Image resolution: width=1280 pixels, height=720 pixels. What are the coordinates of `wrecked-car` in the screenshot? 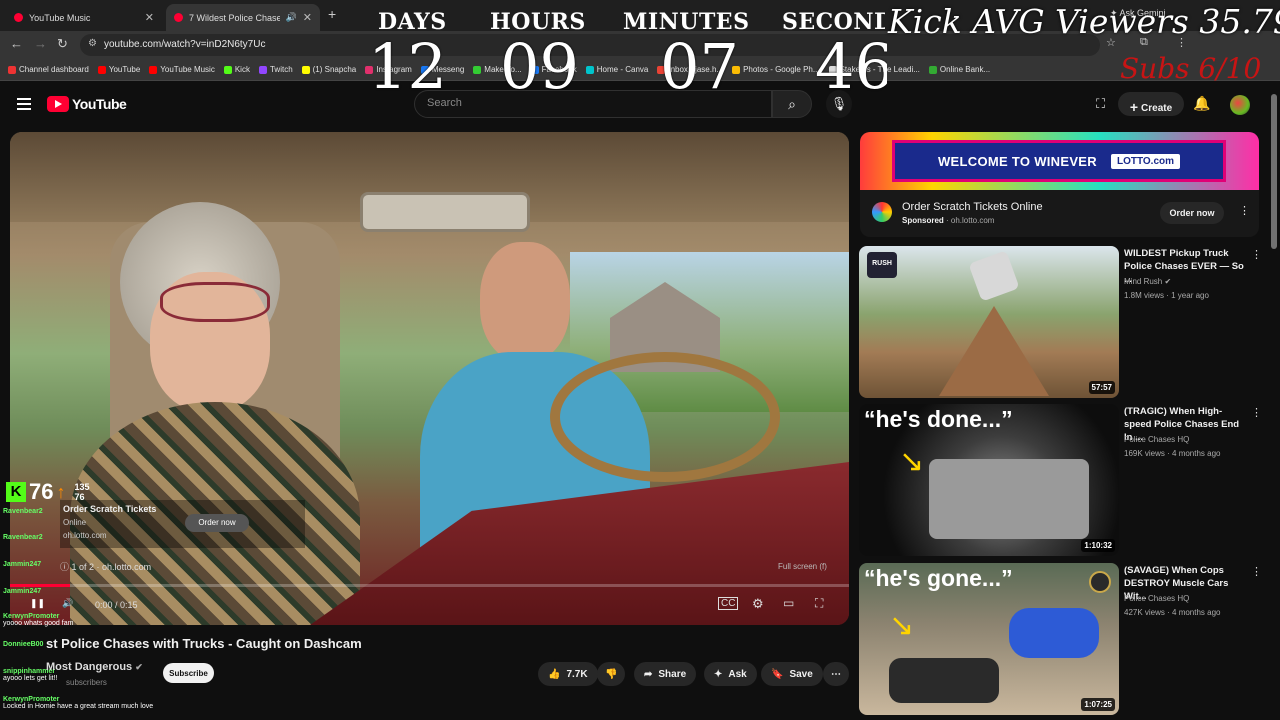 It's located at (944, 680).